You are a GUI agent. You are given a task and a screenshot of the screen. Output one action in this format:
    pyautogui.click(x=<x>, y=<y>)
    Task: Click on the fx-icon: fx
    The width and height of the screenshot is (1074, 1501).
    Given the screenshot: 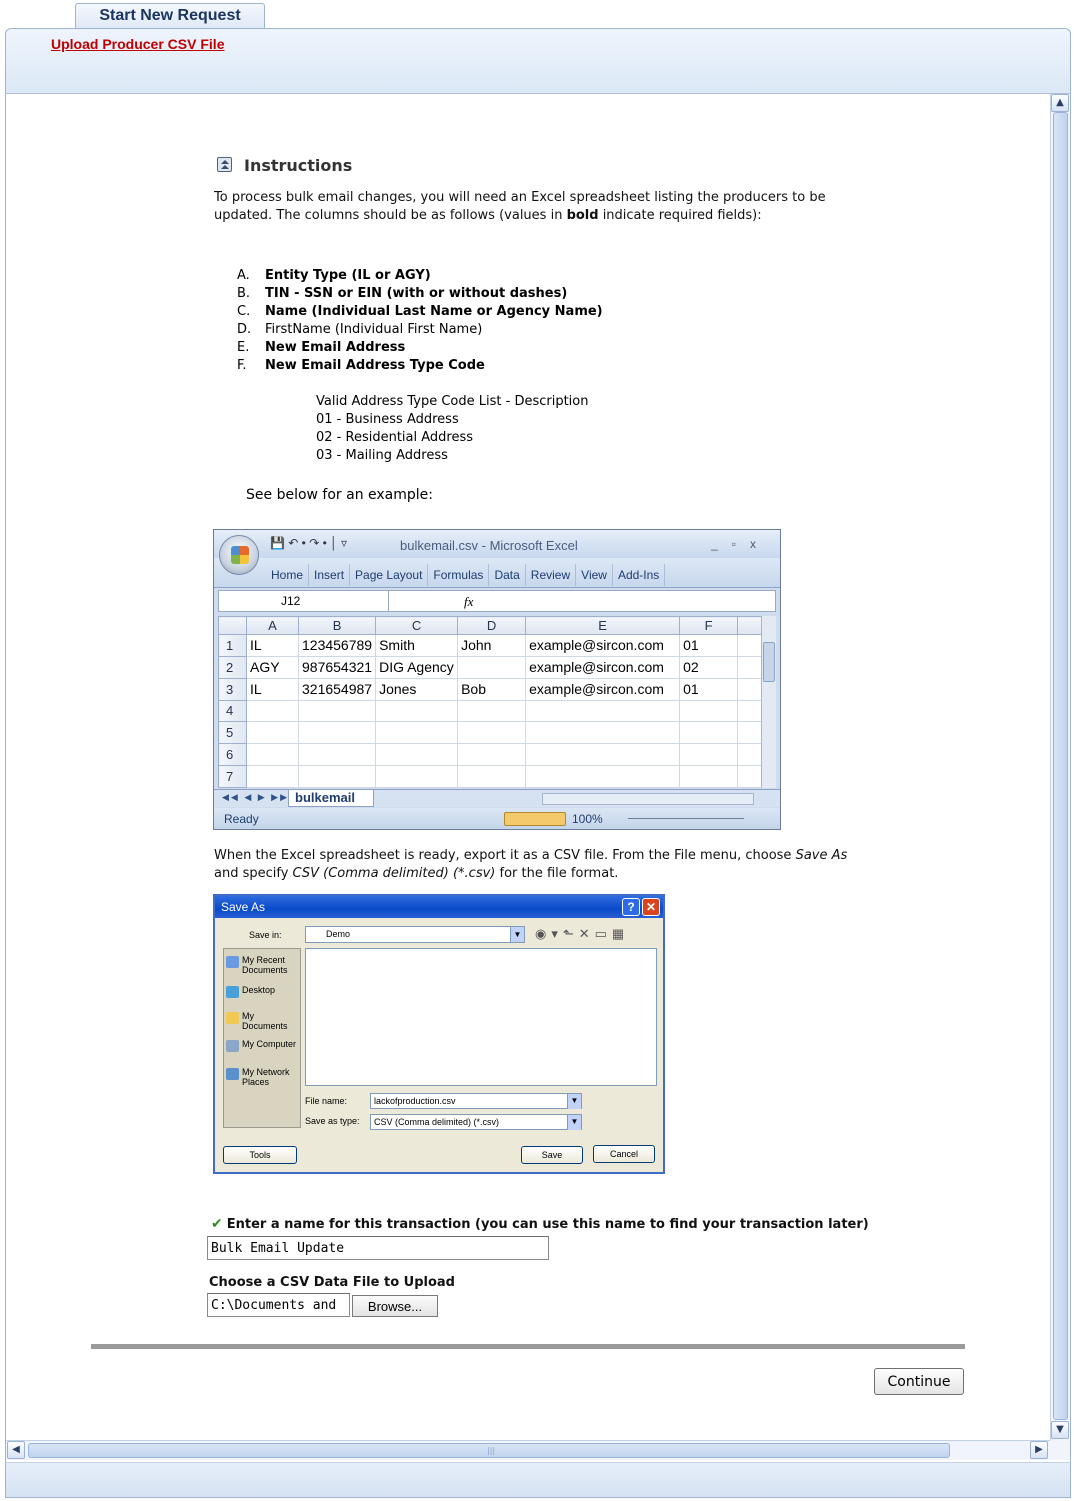 What is the action you would take?
    pyautogui.click(x=469, y=601)
    